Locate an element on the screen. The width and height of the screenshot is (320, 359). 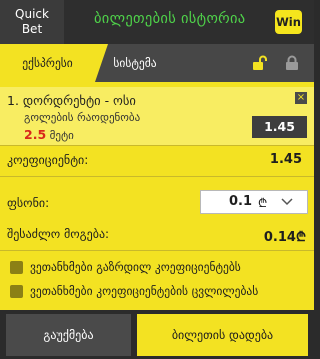
possible-win-label: შესაძლო მოგება: is located at coordinates (58, 234).